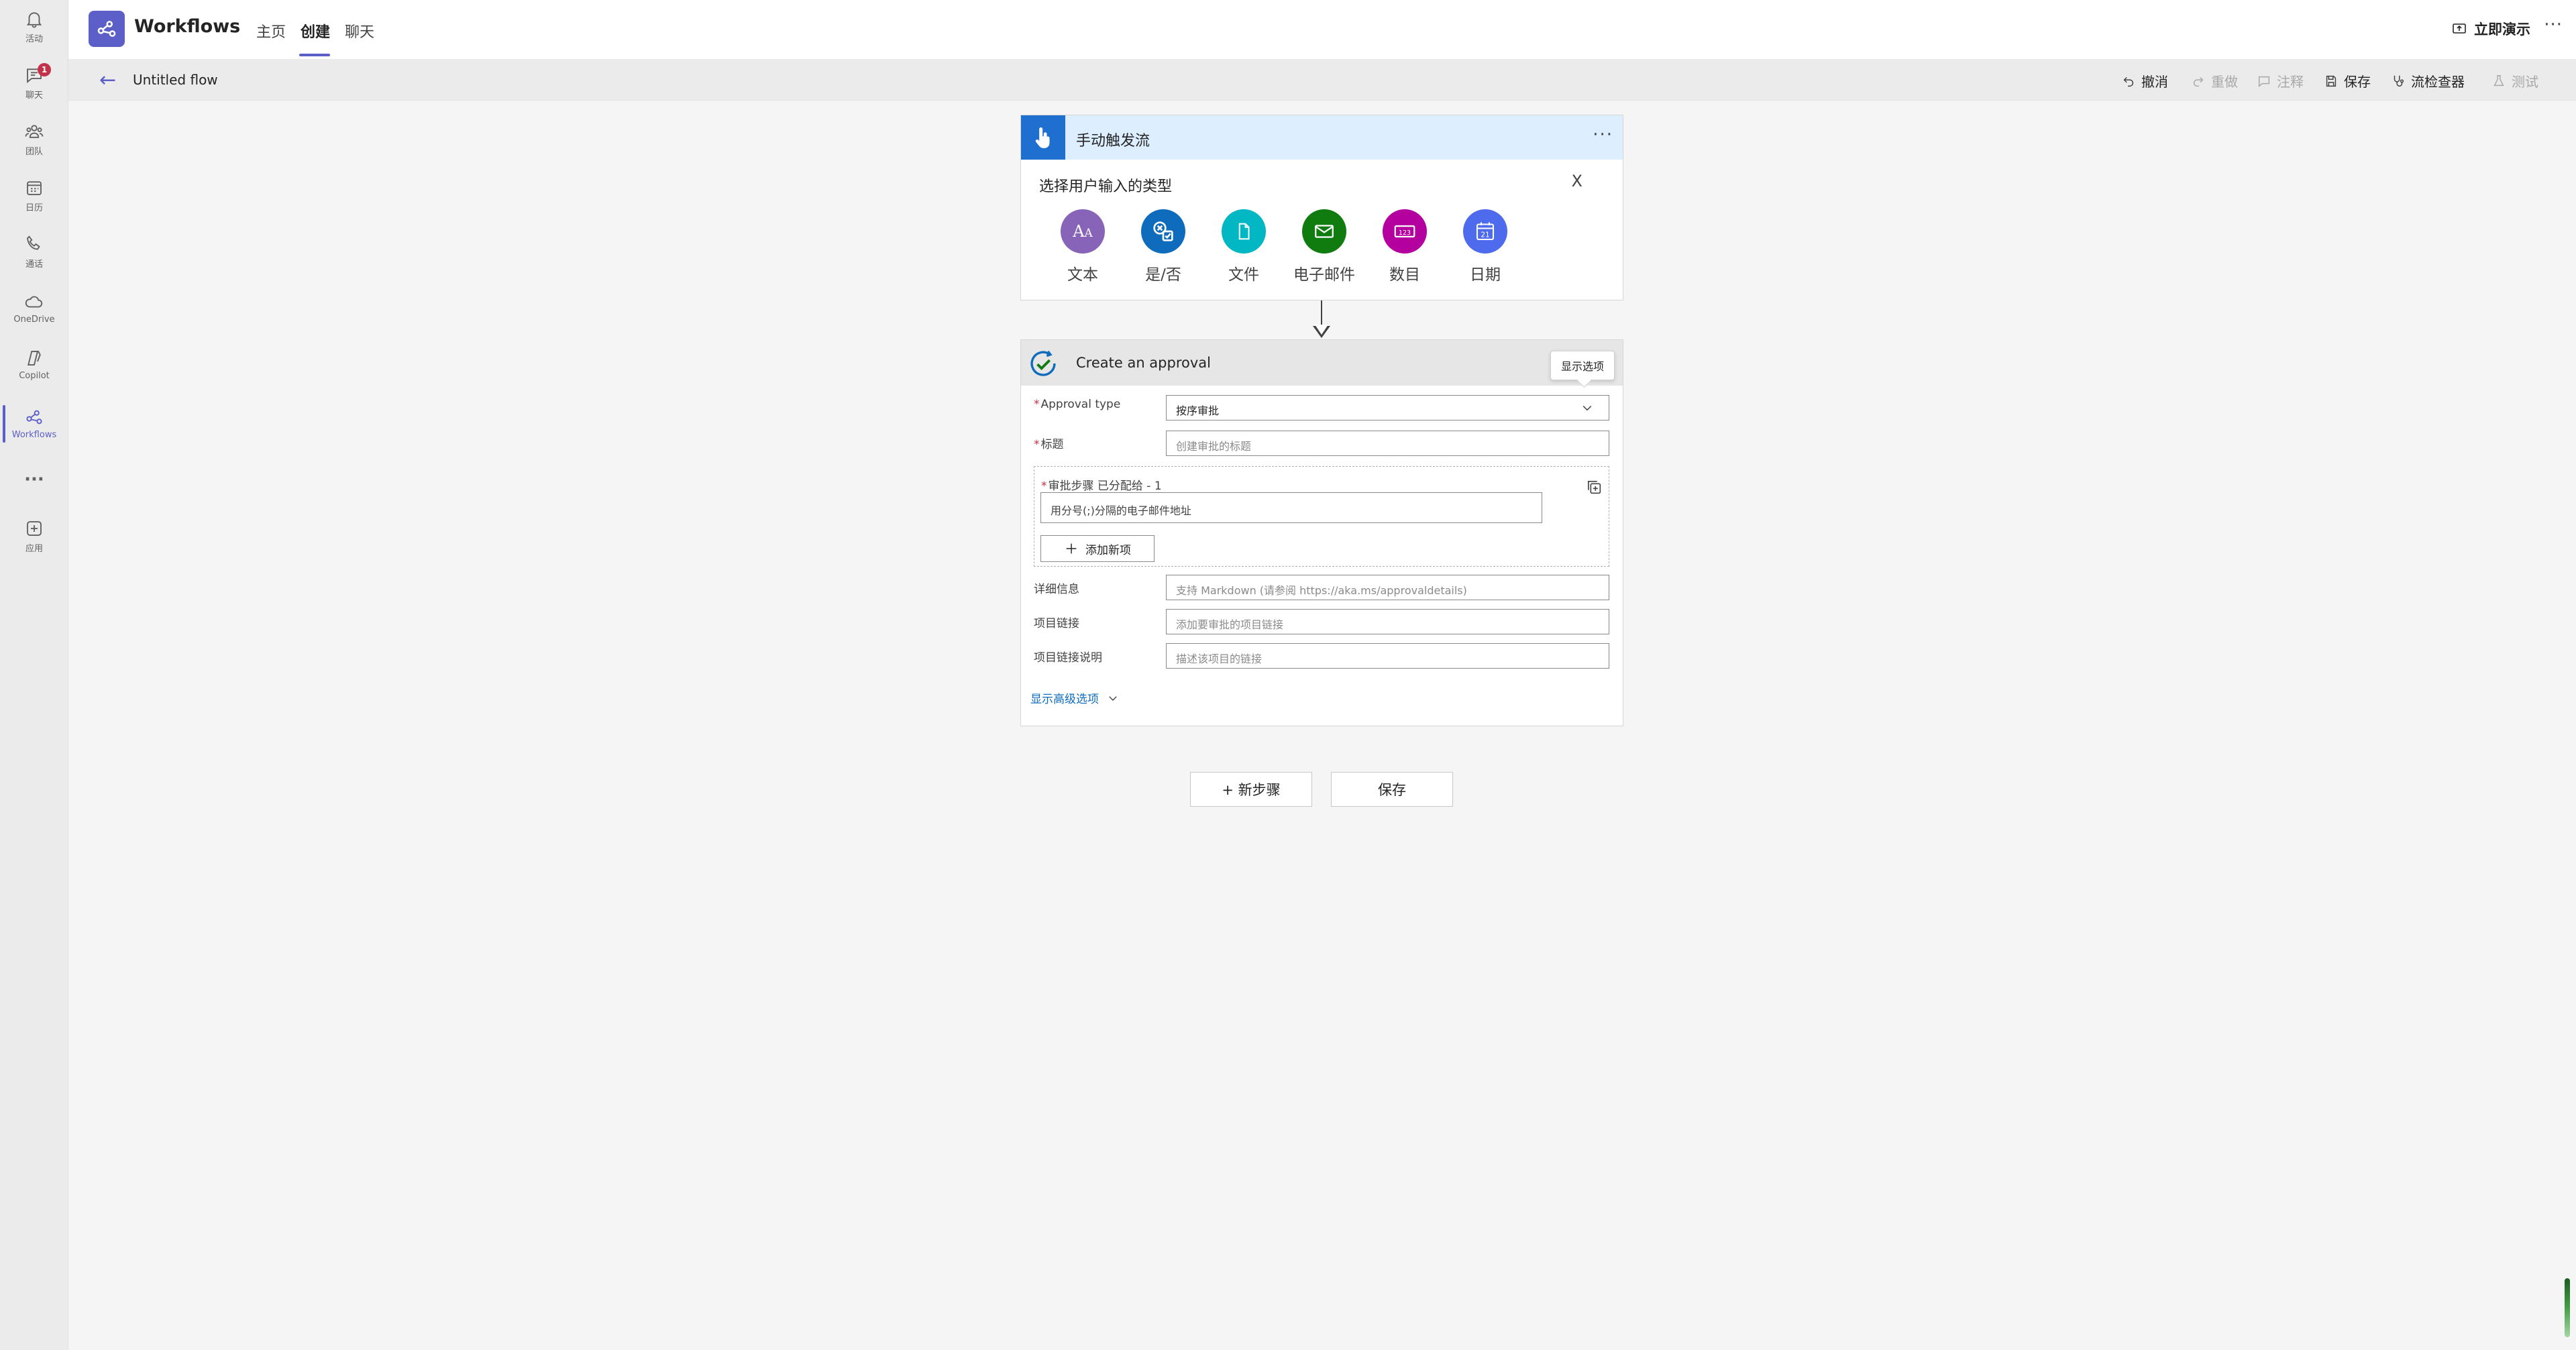  I want to click on bell-icon, so click(34, 19).